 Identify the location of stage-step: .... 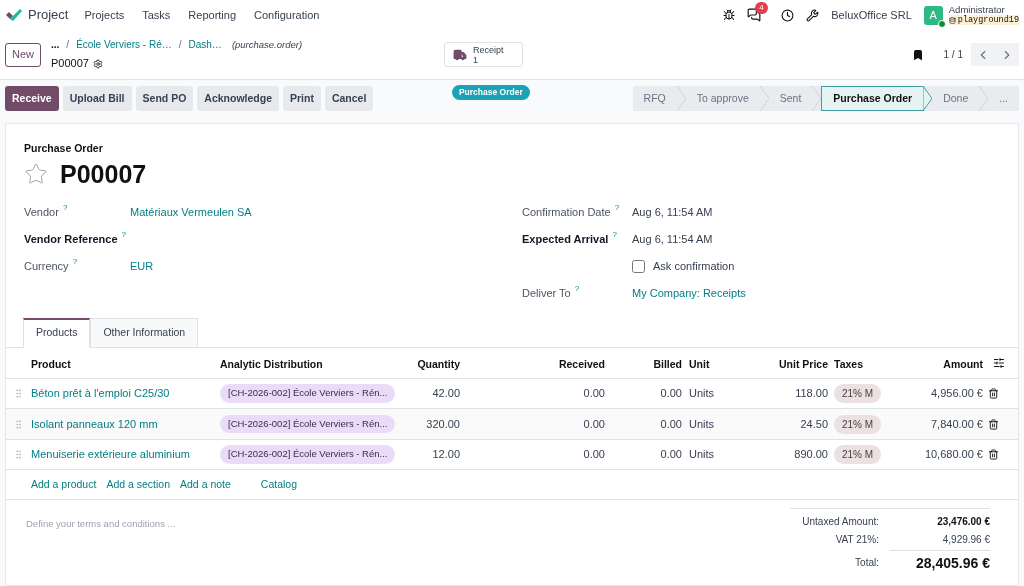
(1003, 98).